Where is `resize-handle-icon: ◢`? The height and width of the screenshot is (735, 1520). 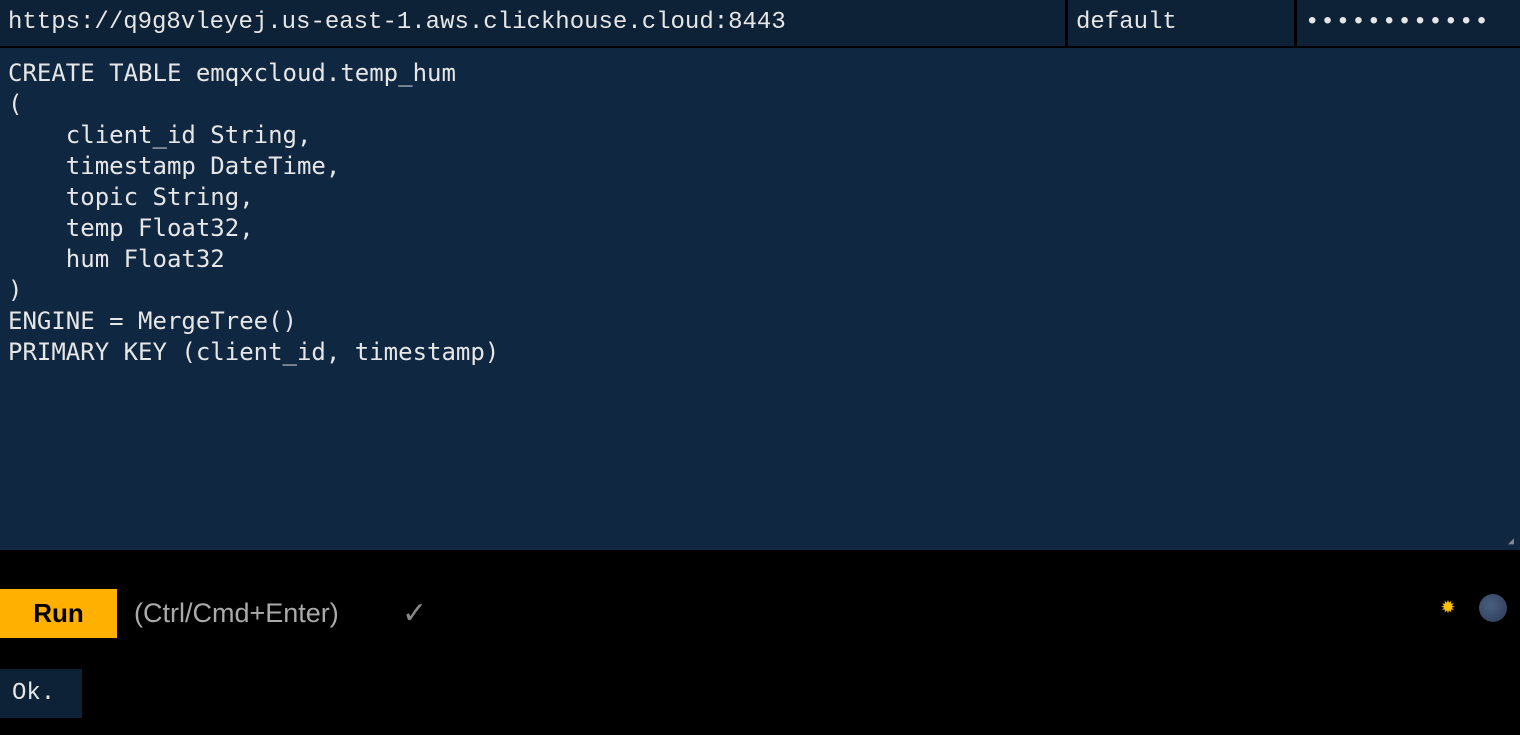
resize-handle-icon: ◢ is located at coordinates (1513, 542).